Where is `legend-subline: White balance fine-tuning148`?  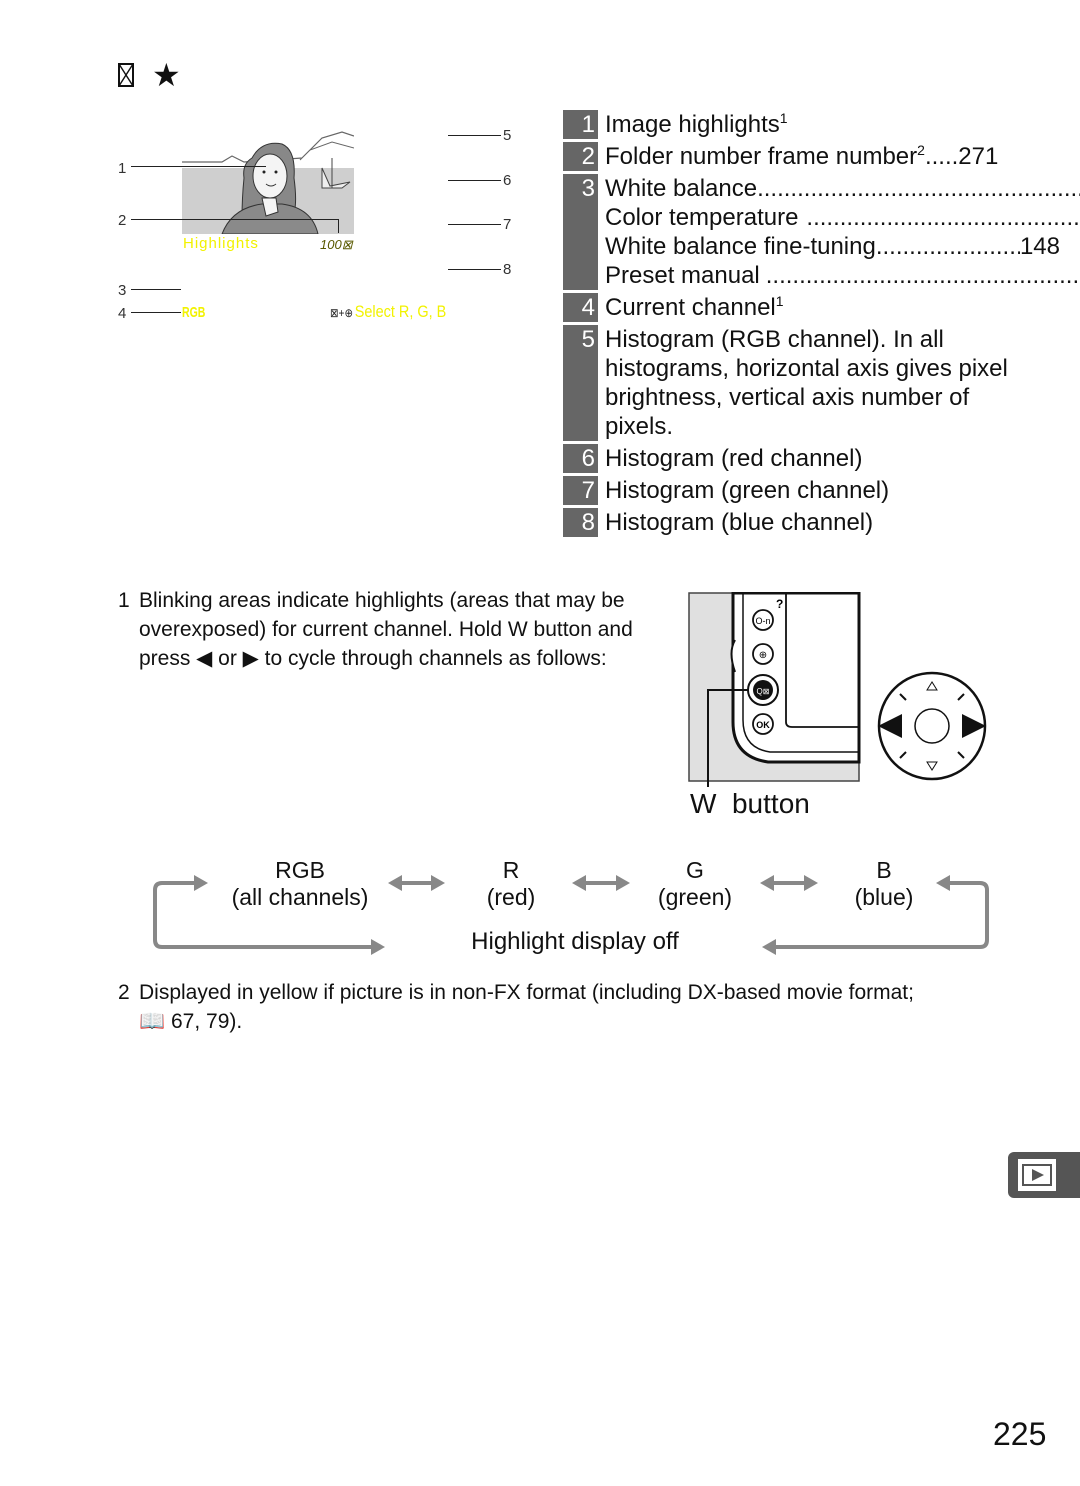 legend-subline: White balance fine-tuning148 is located at coordinates (832, 246).